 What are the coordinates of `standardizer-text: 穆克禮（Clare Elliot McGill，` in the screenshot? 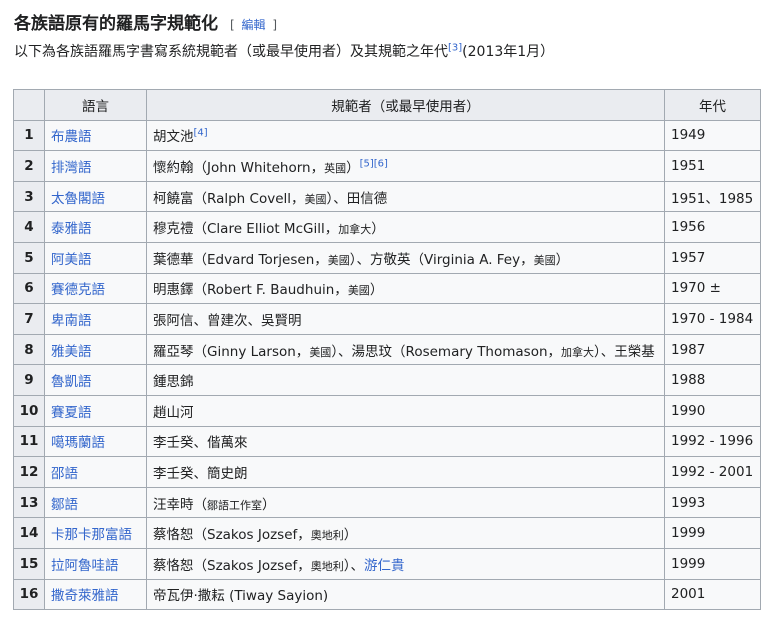 It's located at (246, 229).